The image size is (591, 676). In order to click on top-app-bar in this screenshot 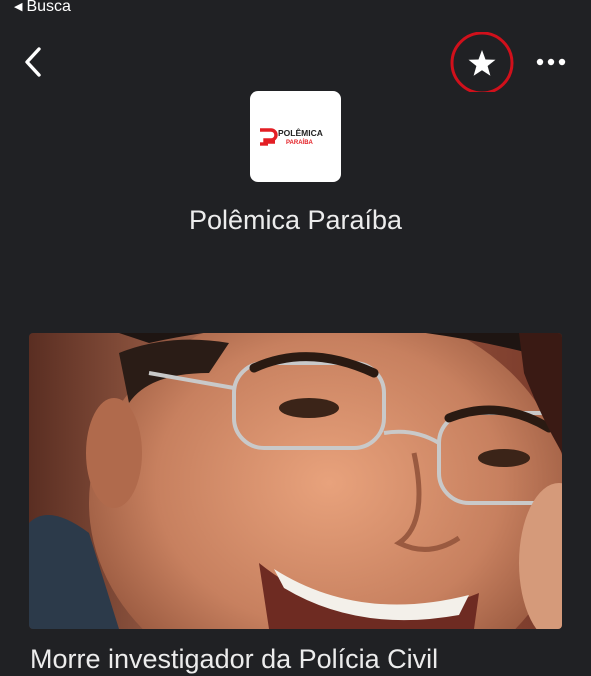, I will do `click(295, 62)`.